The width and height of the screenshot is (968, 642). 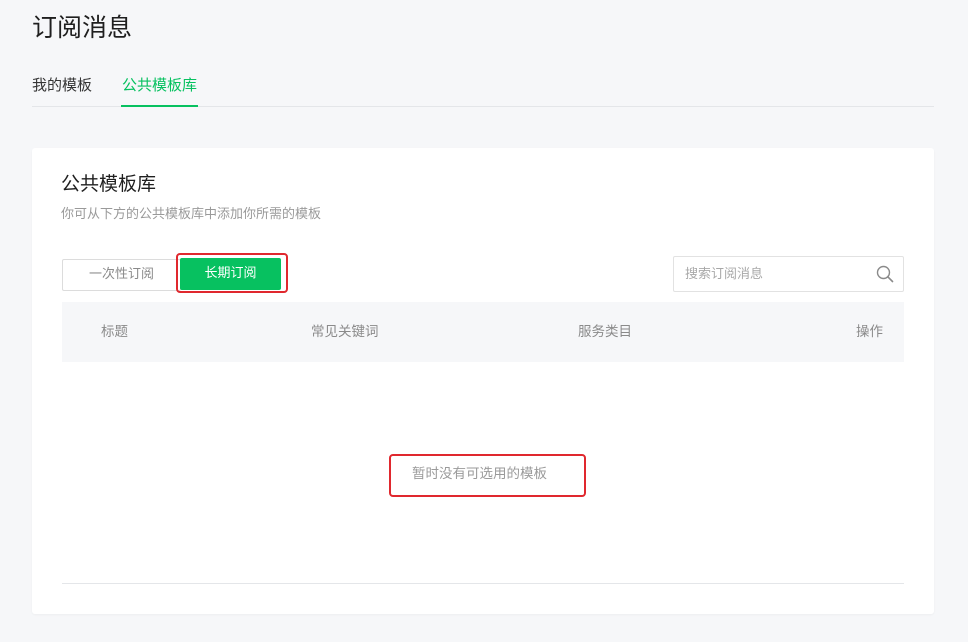 I want to click on card-title: 公共模板库, so click(x=109, y=184).